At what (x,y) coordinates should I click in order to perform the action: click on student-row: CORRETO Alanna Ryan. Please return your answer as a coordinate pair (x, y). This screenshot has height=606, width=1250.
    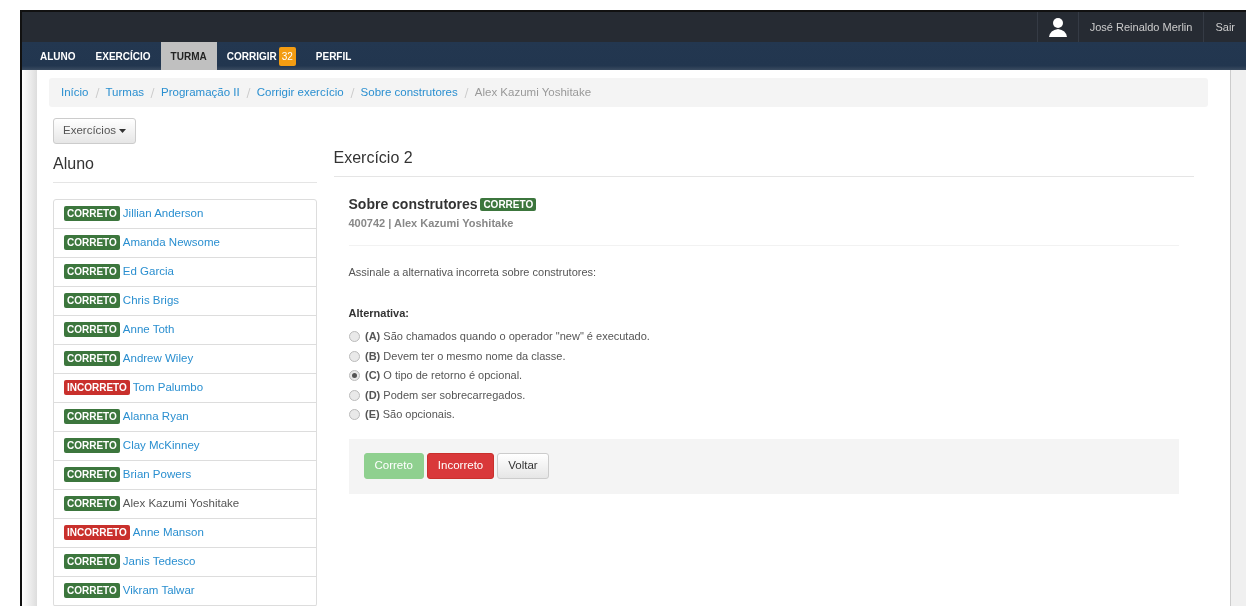
    Looking at the image, I should click on (185, 417).